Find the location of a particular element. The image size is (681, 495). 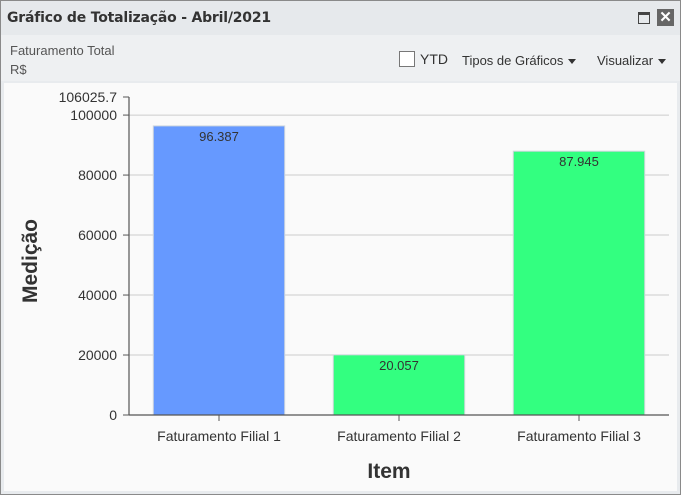

y-tick-label: 60000 is located at coordinates (97, 235).